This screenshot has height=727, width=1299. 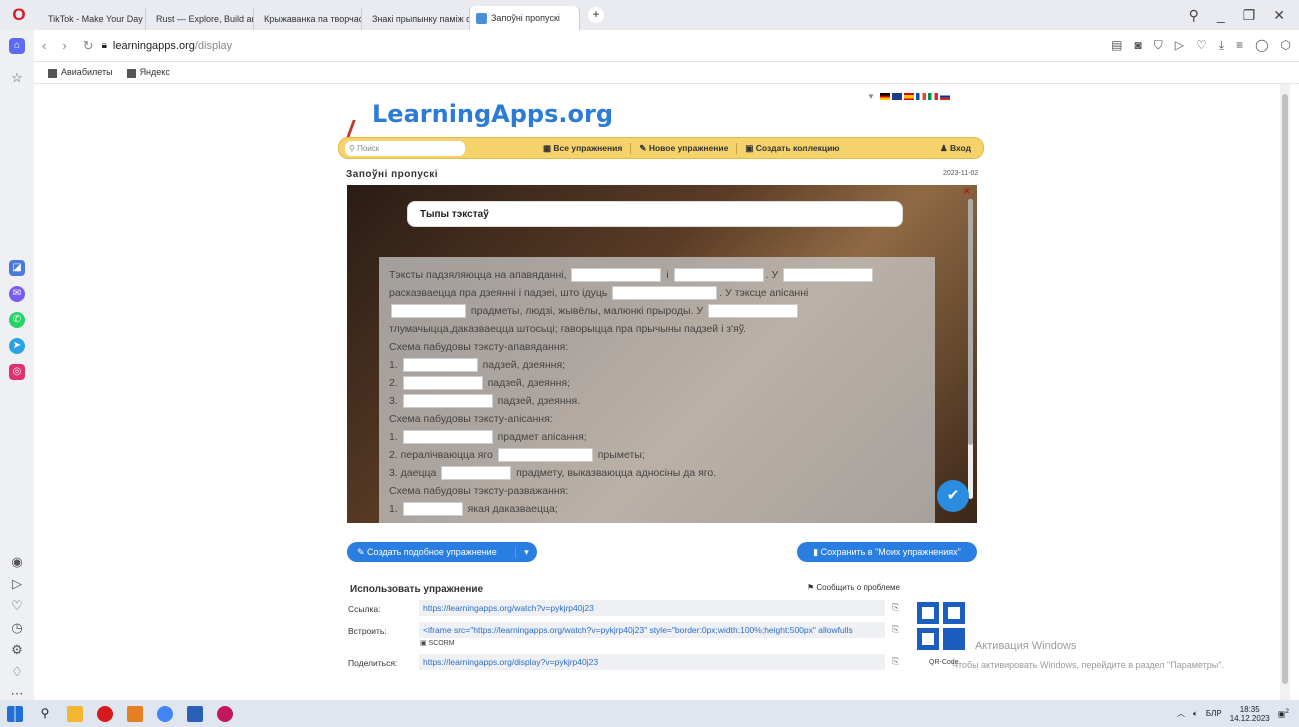 What do you see at coordinates (1179, 45) in the screenshot?
I see `flow-icon: ▷` at bounding box center [1179, 45].